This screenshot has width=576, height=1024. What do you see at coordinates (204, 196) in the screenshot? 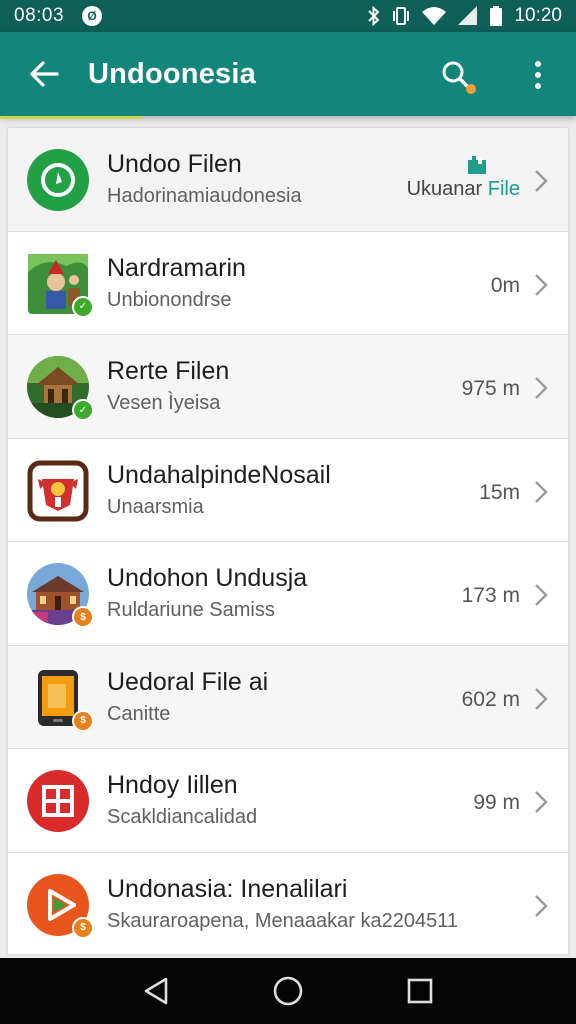
I see `item-subtitle: Hadorinamiaudonesia` at bounding box center [204, 196].